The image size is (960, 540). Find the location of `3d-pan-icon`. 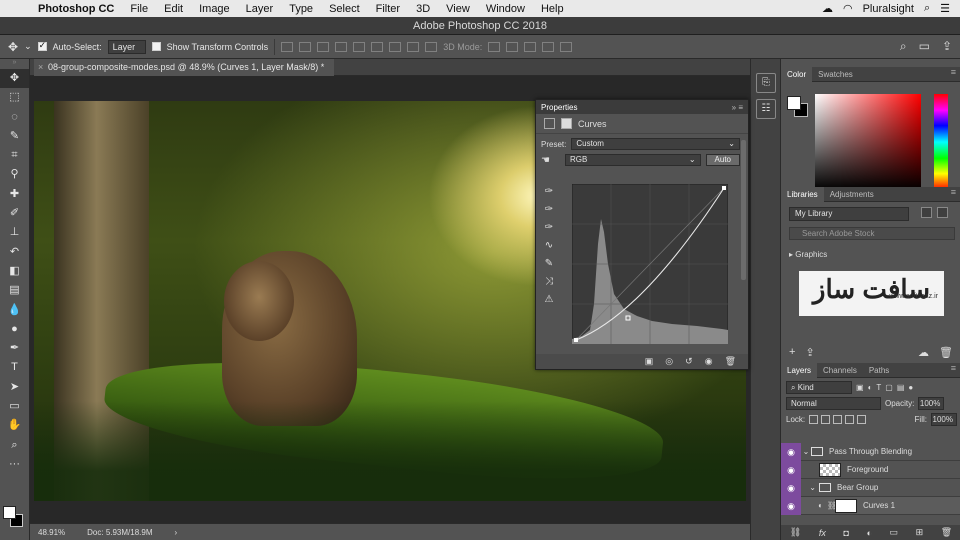

3d-pan-icon is located at coordinates (530, 46).